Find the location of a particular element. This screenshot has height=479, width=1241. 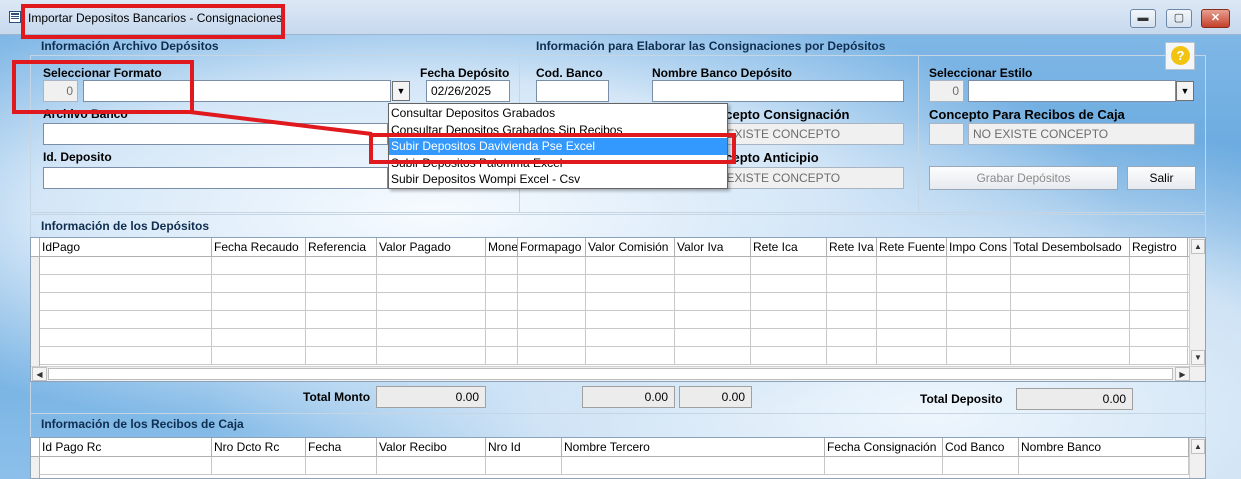

fecha-deposito-field: 02/26/2025 is located at coordinates (468, 91).